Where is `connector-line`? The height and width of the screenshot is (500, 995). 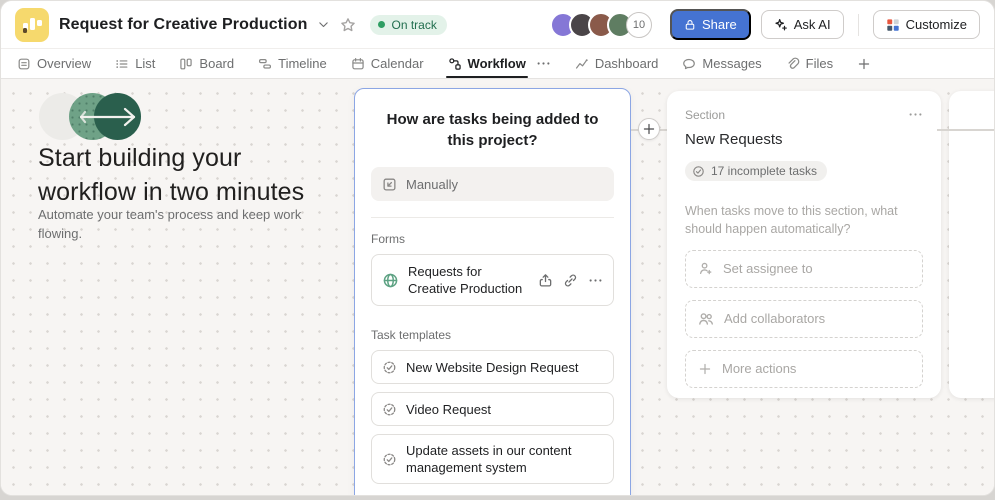
connector-line is located at coordinates (965, 130).